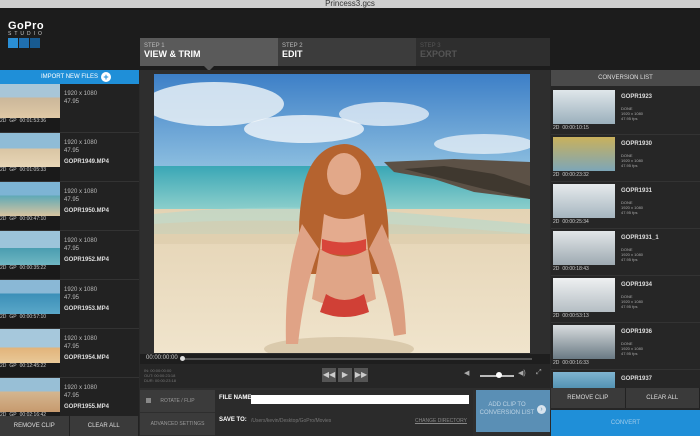  Describe the element at coordinates (571, 363) in the screenshot. I see `clip-meta: 2D 00:00:16:33` at that location.